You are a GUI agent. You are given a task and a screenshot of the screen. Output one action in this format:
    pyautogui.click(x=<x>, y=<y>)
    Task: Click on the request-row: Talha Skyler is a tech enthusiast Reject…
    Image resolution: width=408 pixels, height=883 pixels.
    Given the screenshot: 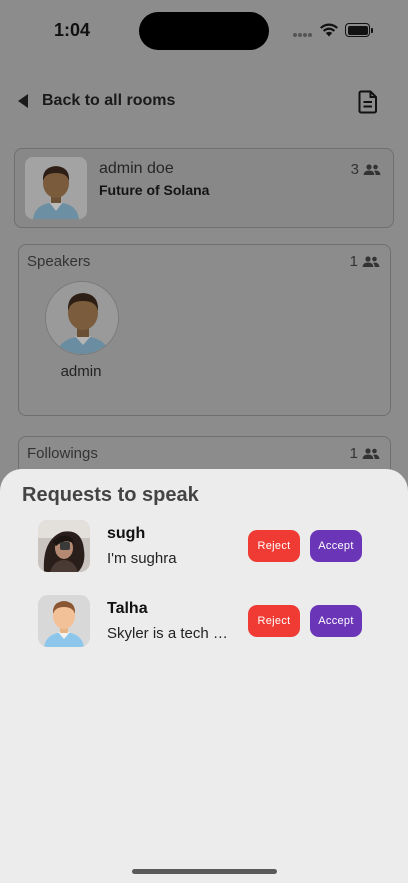 What is the action you would take?
    pyautogui.click(x=204, y=623)
    